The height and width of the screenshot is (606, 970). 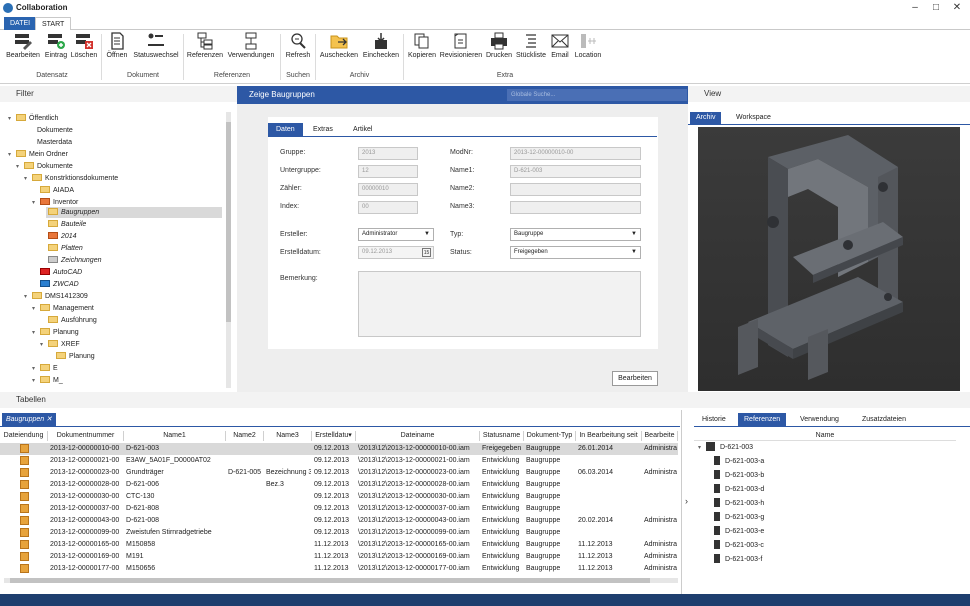 What do you see at coordinates (74, 260) in the screenshot?
I see `tree-node: Zeichnungen` at bounding box center [74, 260].